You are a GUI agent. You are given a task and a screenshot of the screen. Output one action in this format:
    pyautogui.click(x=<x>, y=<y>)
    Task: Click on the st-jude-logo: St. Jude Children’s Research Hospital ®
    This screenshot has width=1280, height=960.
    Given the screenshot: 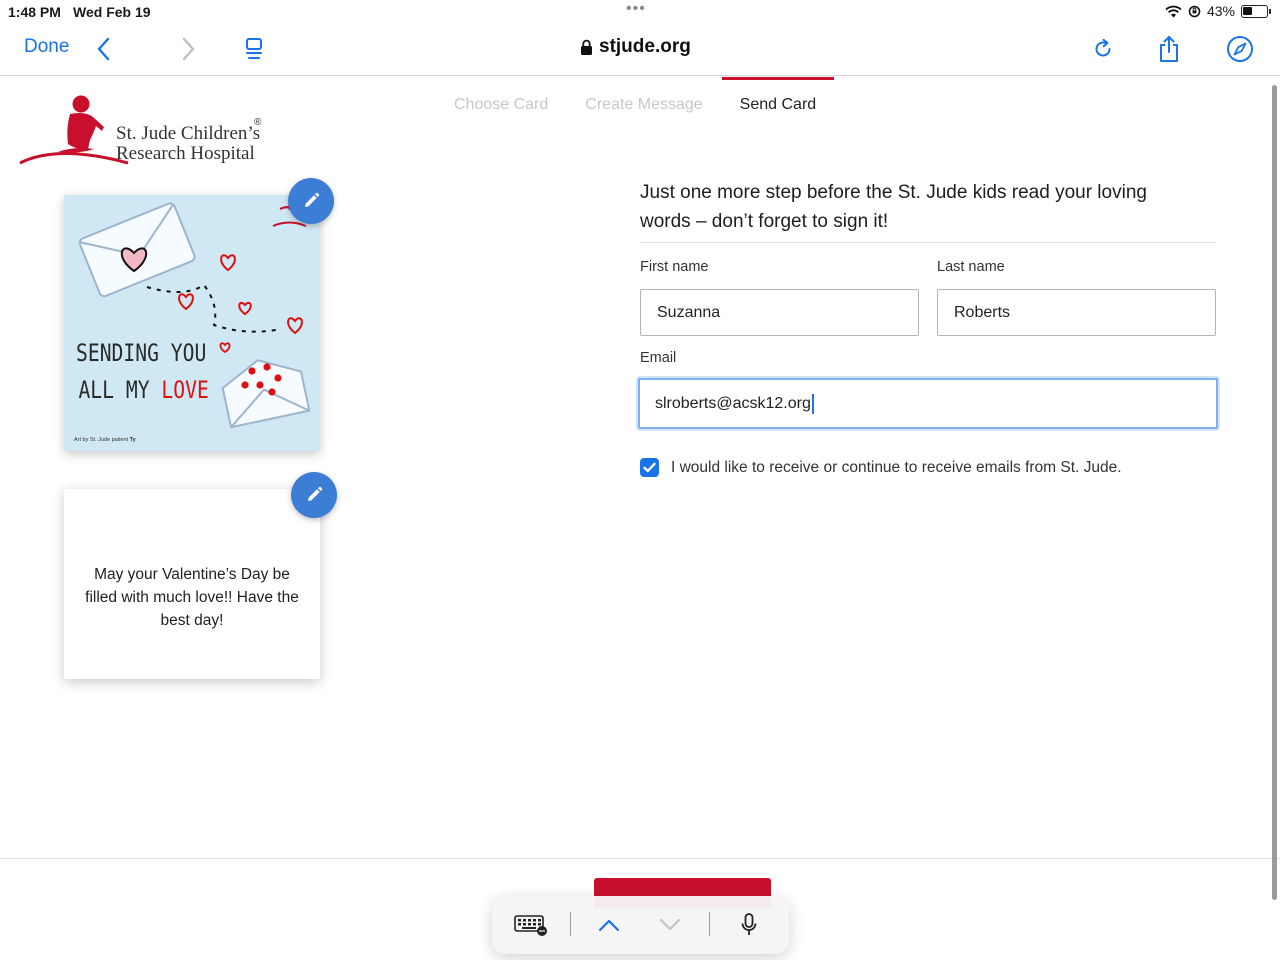 What is the action you would take?
    pyautogui.click(x=143, y=130)
    